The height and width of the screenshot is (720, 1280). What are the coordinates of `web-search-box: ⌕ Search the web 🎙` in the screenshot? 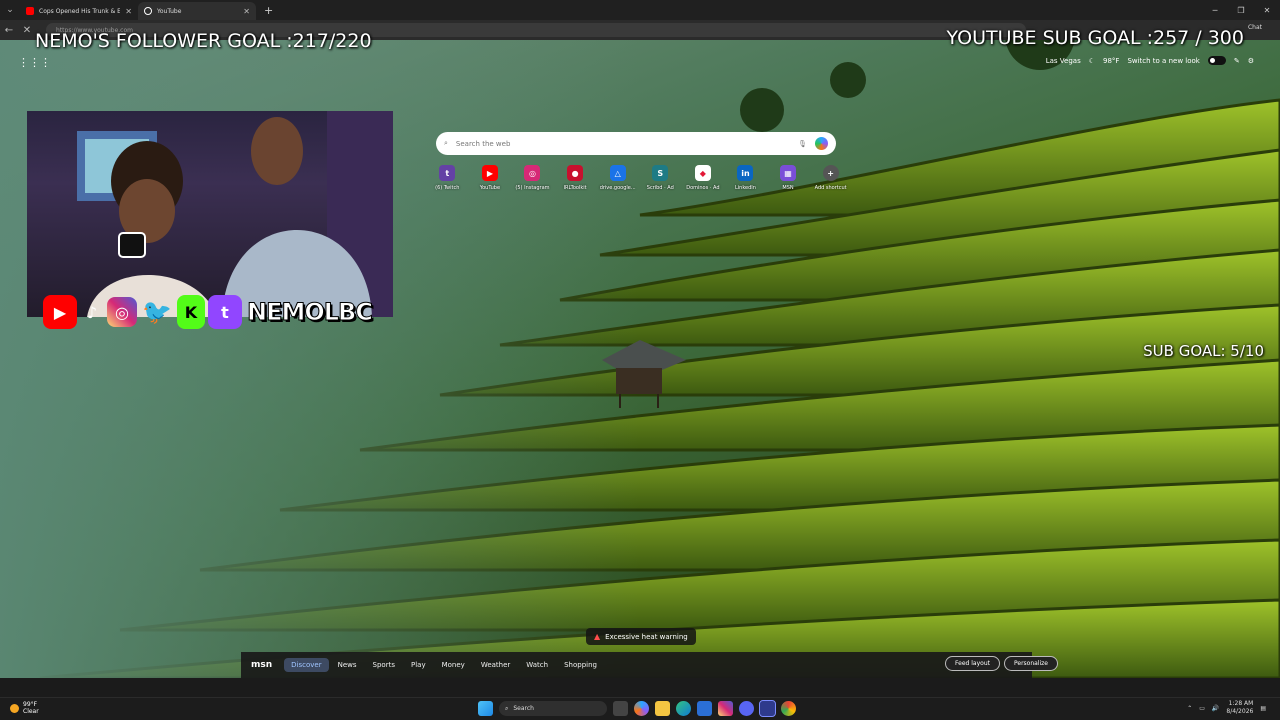 It's located at (636, 143).